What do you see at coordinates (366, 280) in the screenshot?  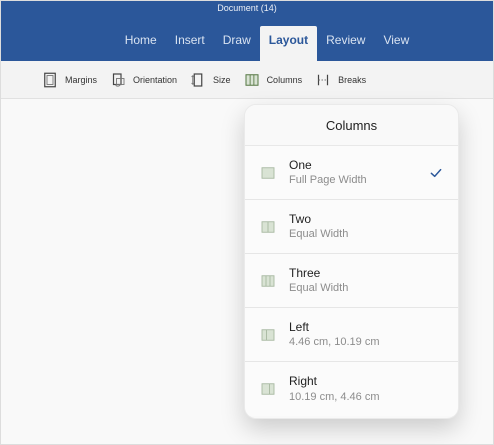 I see `columns-option-three-text: Three Equal Width` at bounding box center [366, 280].